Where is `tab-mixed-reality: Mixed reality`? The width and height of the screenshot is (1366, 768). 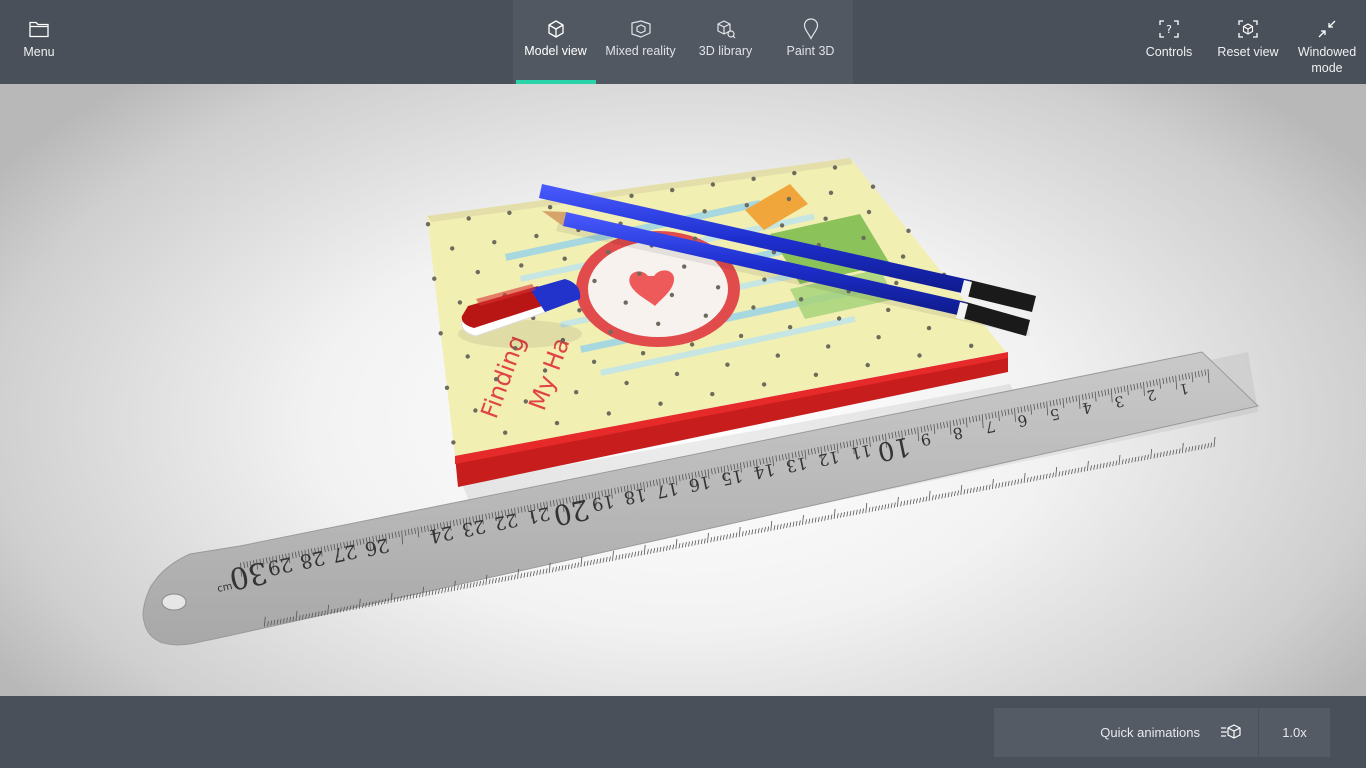 tab-mixed-reality: Mixed reality is located at coordinates (640, 42).